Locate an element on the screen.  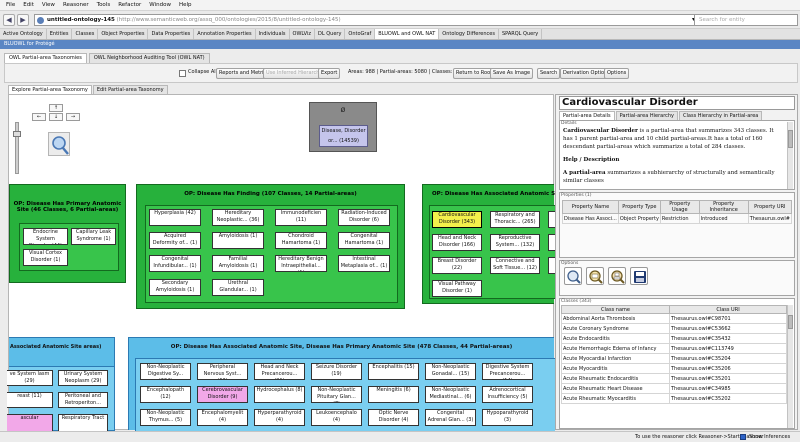
column-header: Property Name is located at coordinates (590, 207).